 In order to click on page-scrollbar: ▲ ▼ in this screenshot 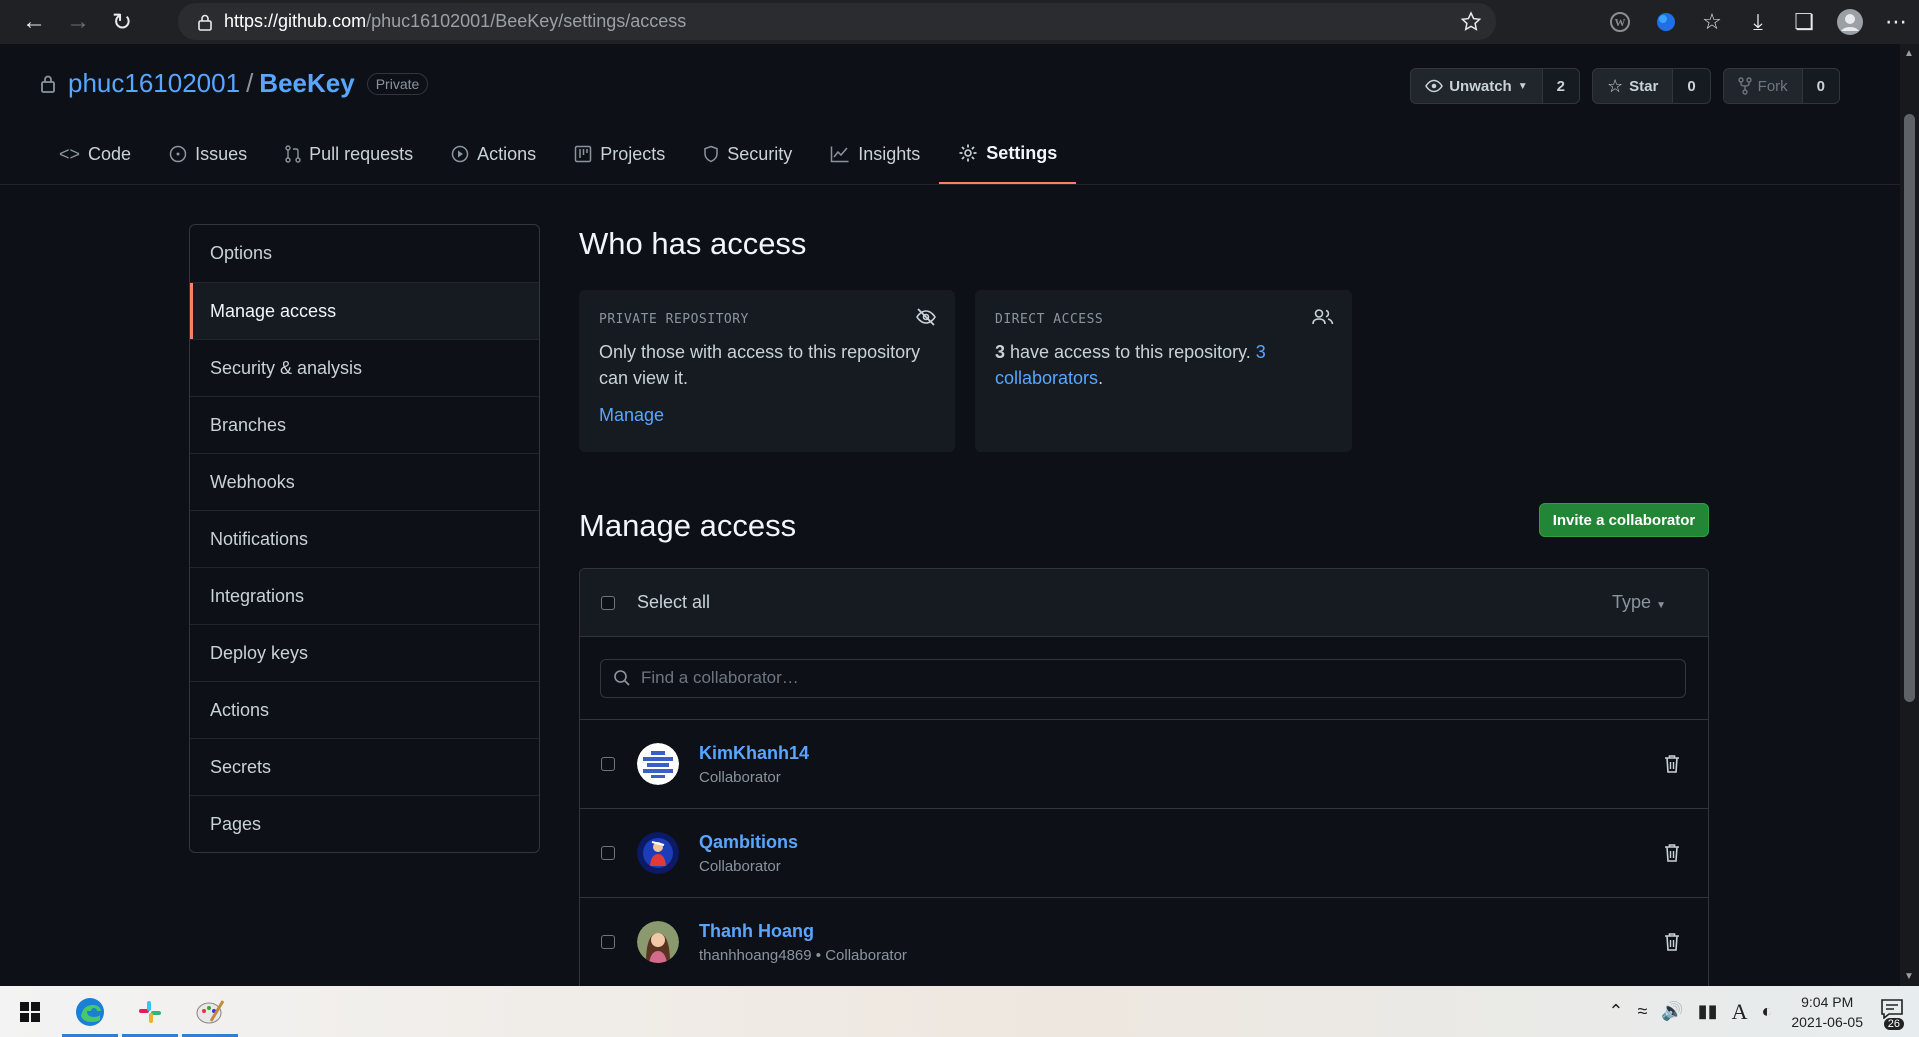, I will do `click(1909, 515)`.